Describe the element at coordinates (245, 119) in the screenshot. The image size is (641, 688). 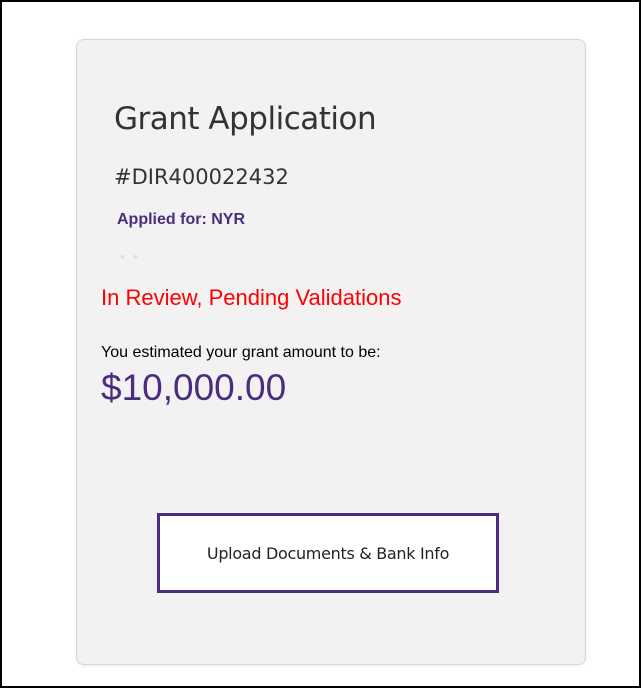
I see `card-title: Grant Application` at that location.